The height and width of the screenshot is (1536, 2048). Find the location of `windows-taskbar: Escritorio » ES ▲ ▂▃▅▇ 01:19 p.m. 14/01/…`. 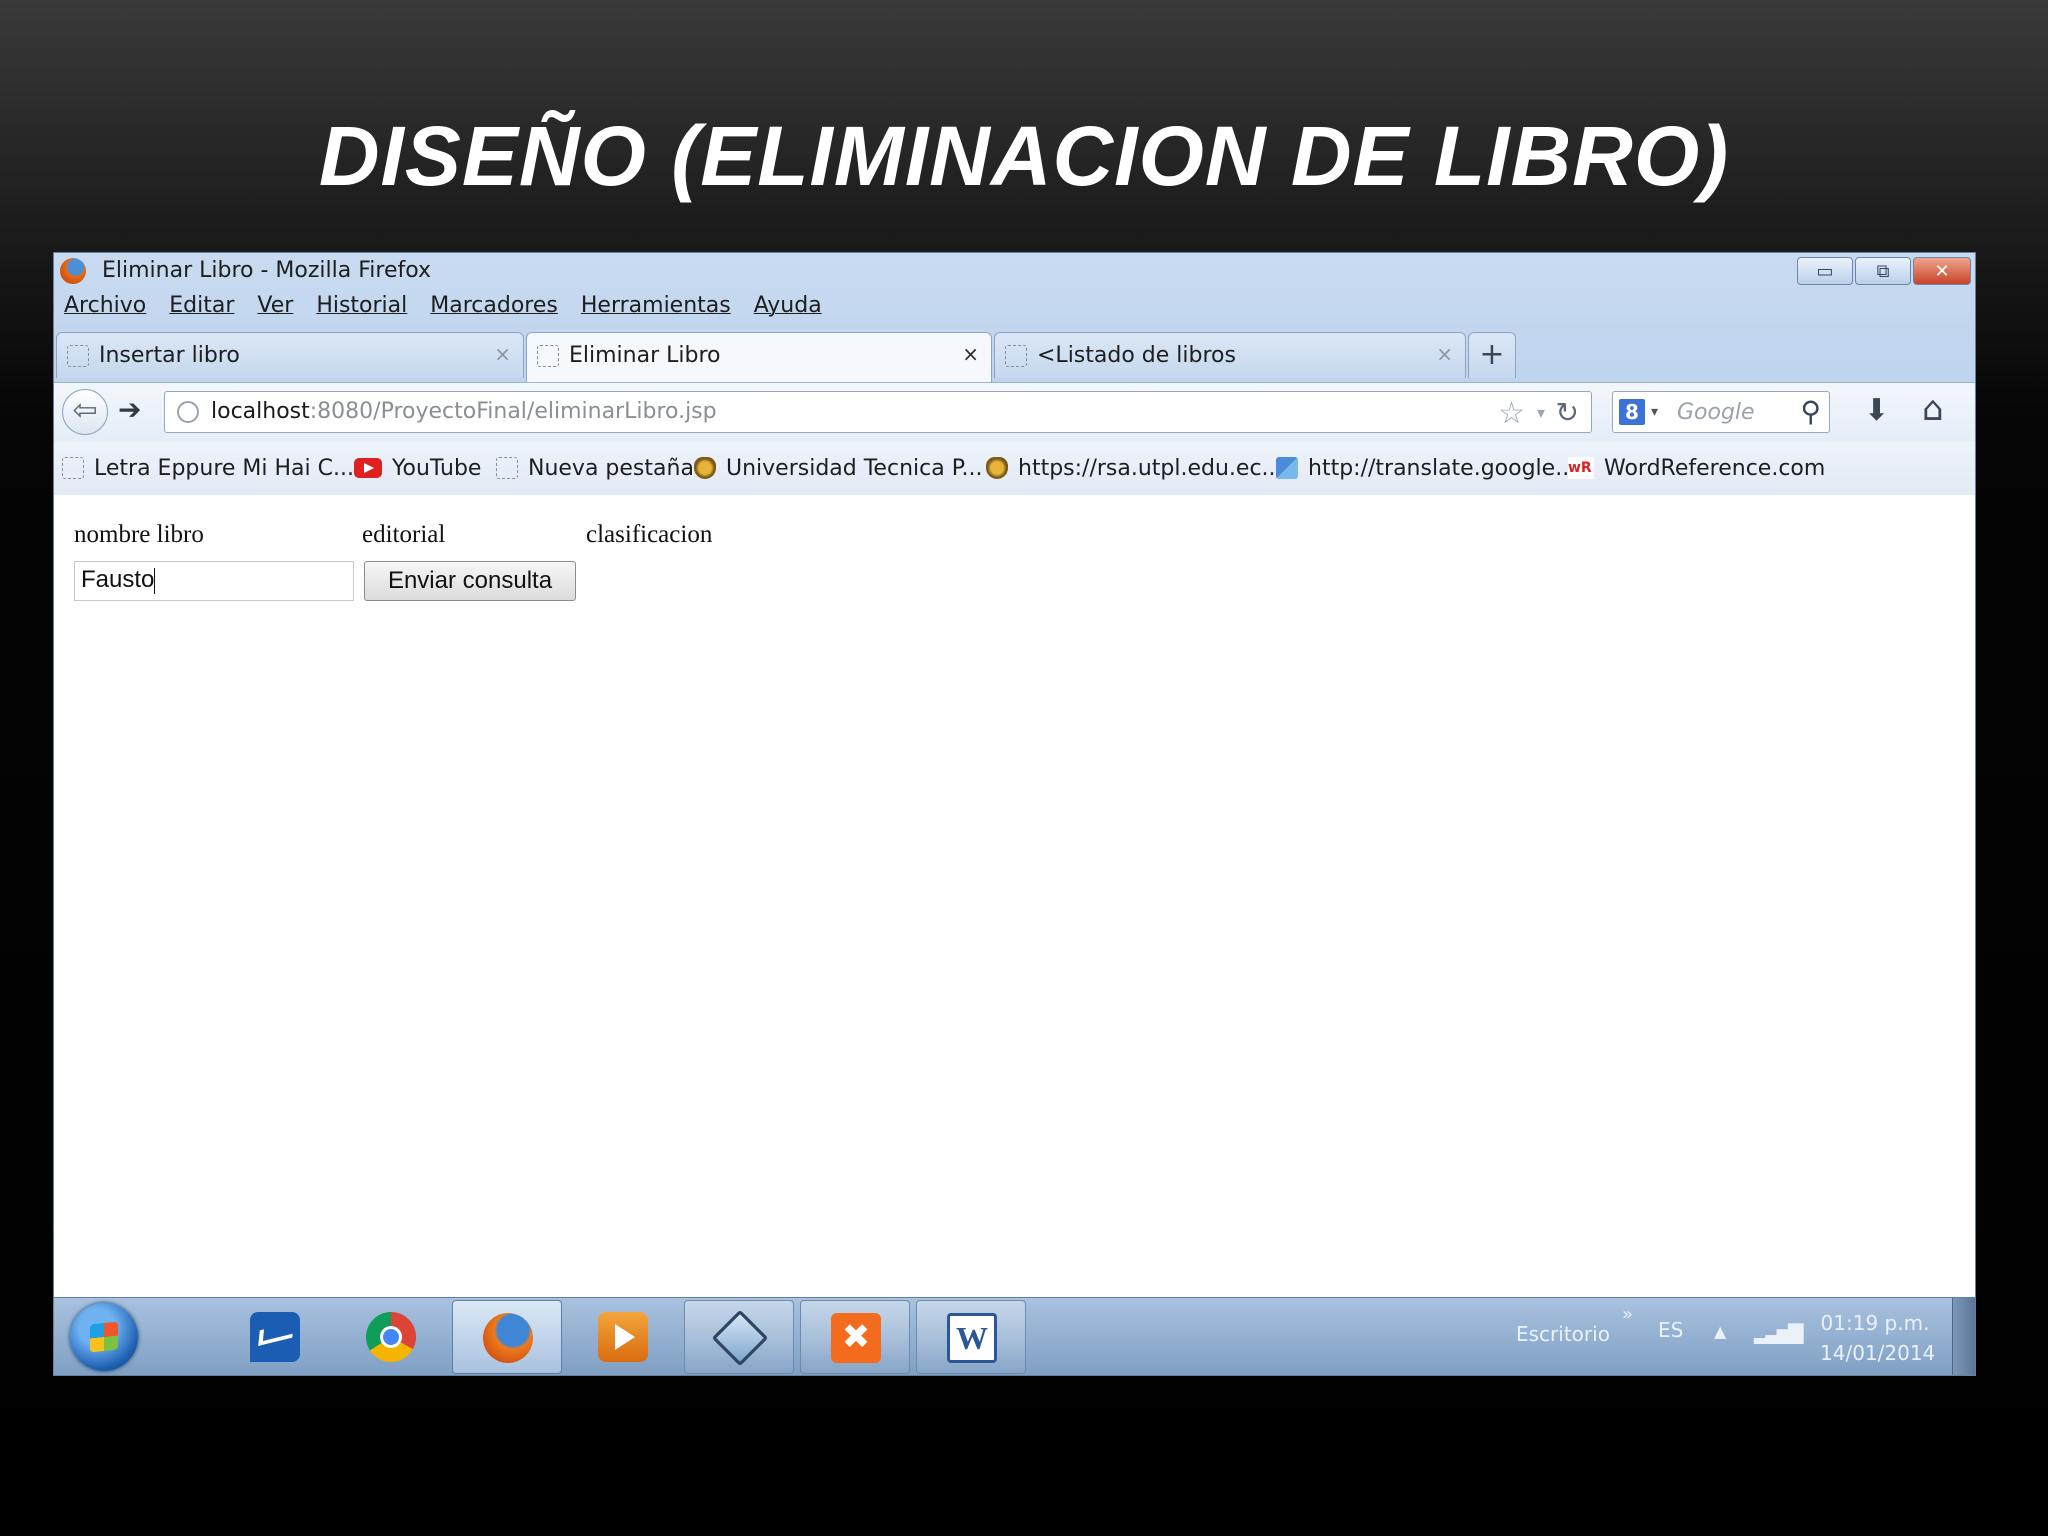

windows-taskbar: Escritorio » ES ▲ ▂▃▅▇ 01:19 p.m. 14/01/… is located at coordinates (1014, 1336).